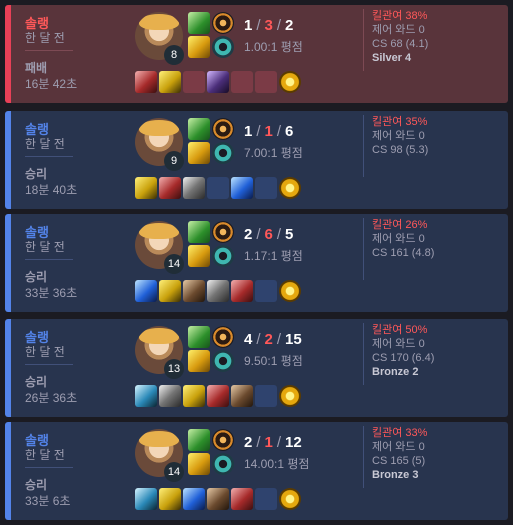  Describe the element at coordinates (268, 339) in the screenshot. I see `deaths: 2` at that location.